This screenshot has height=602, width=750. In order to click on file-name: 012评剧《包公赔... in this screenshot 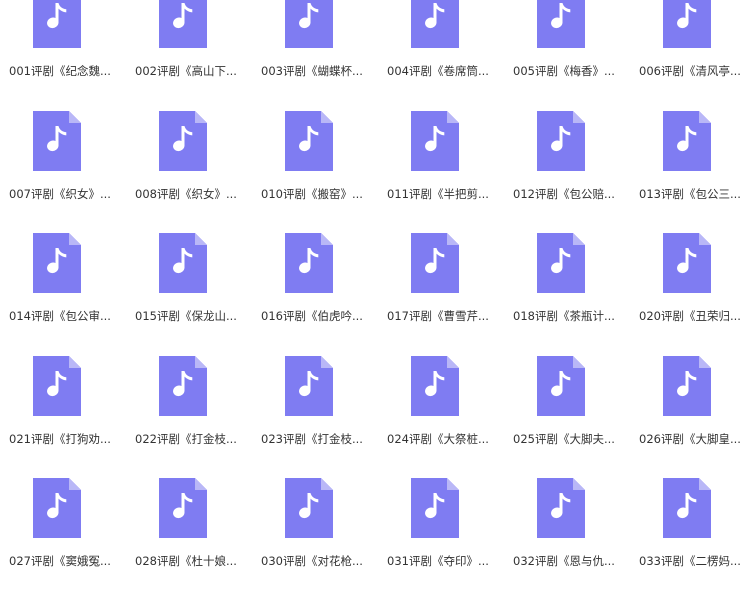, I will do `click(564, 193)`.